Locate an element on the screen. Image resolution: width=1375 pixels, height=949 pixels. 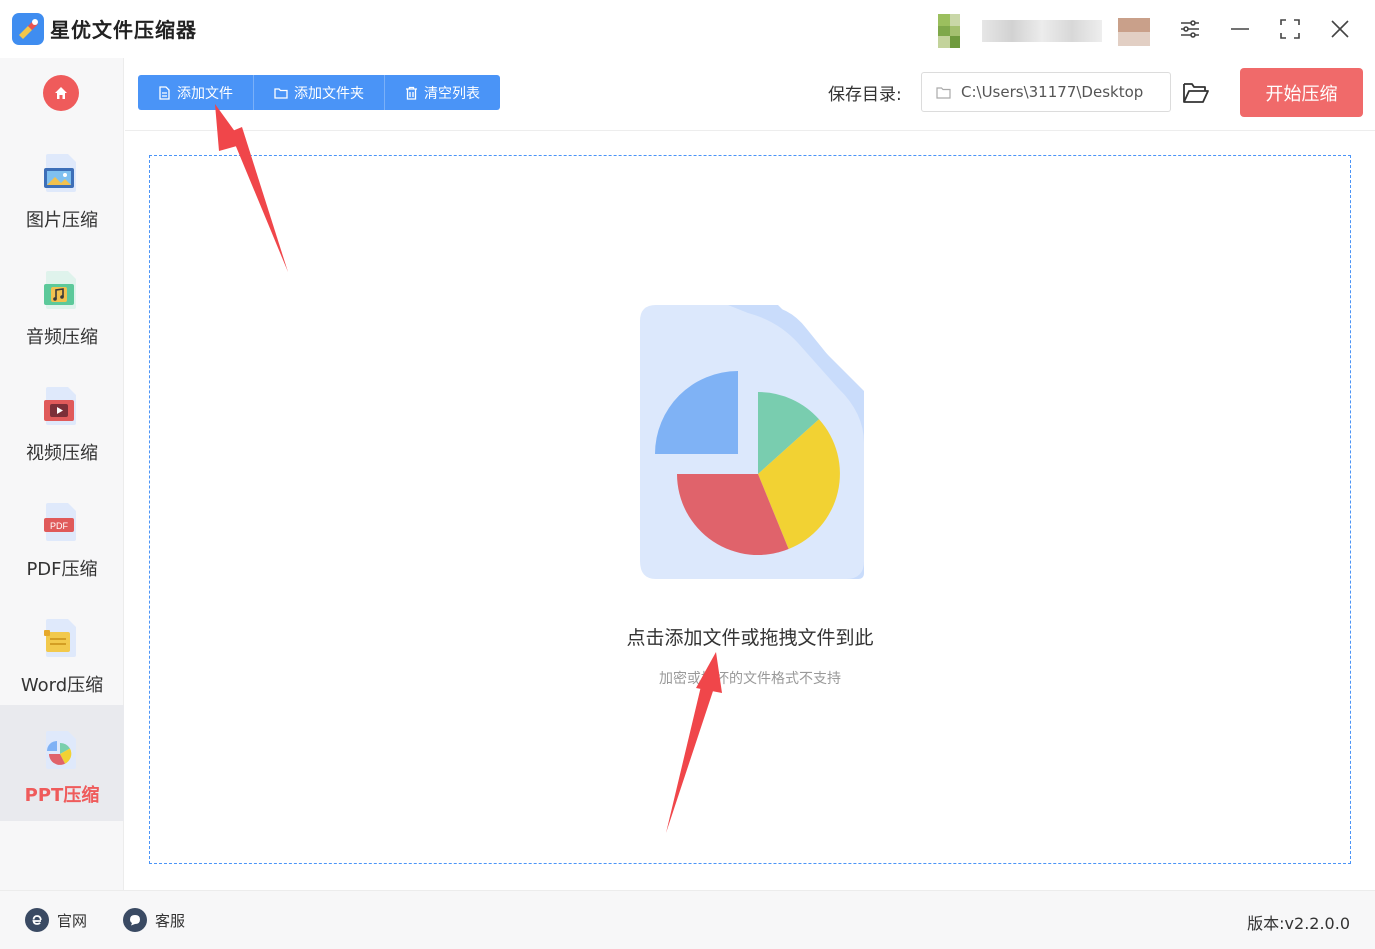
browse-folder-icon is located at coordinates (1196, 93).